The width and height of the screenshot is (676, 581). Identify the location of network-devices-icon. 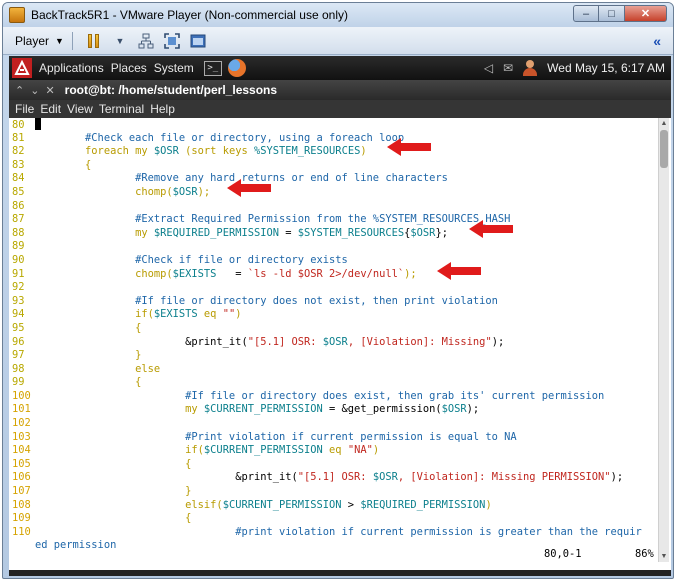
(146, 41).